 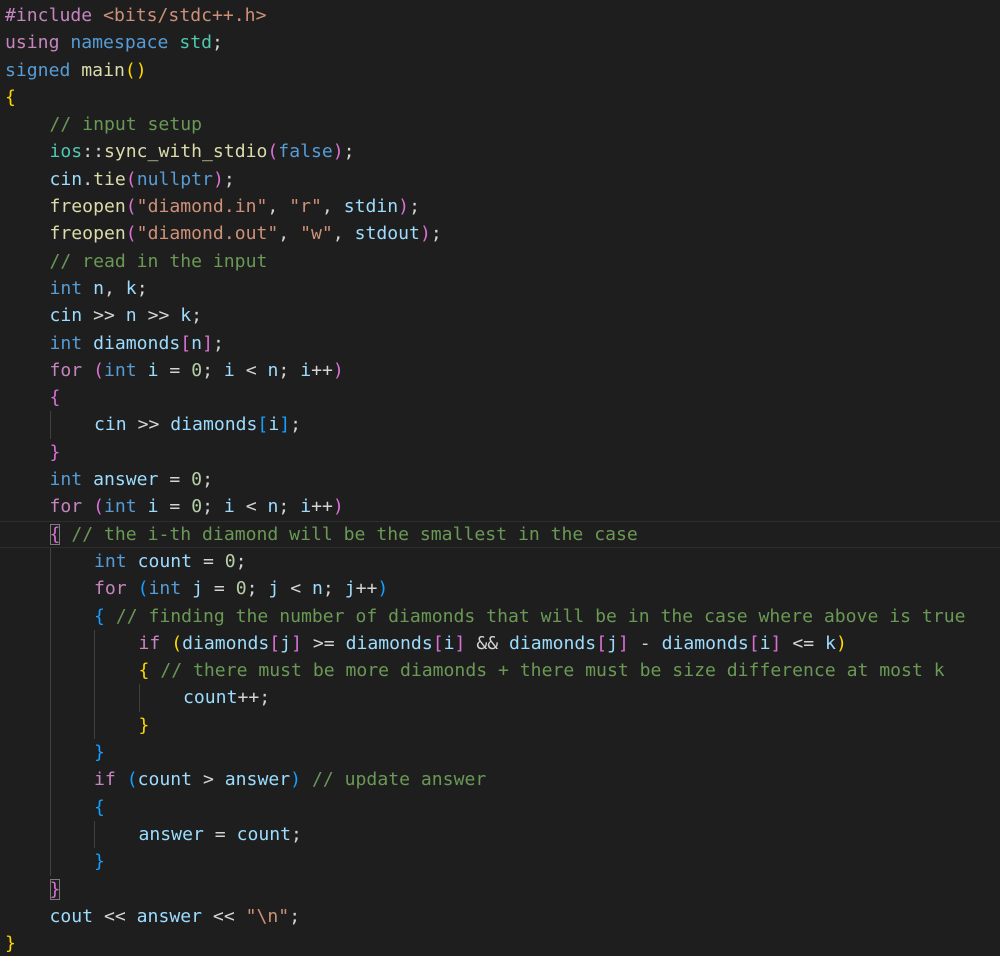 I want to click on code-line: // input setup, so click(x=485, y=124).